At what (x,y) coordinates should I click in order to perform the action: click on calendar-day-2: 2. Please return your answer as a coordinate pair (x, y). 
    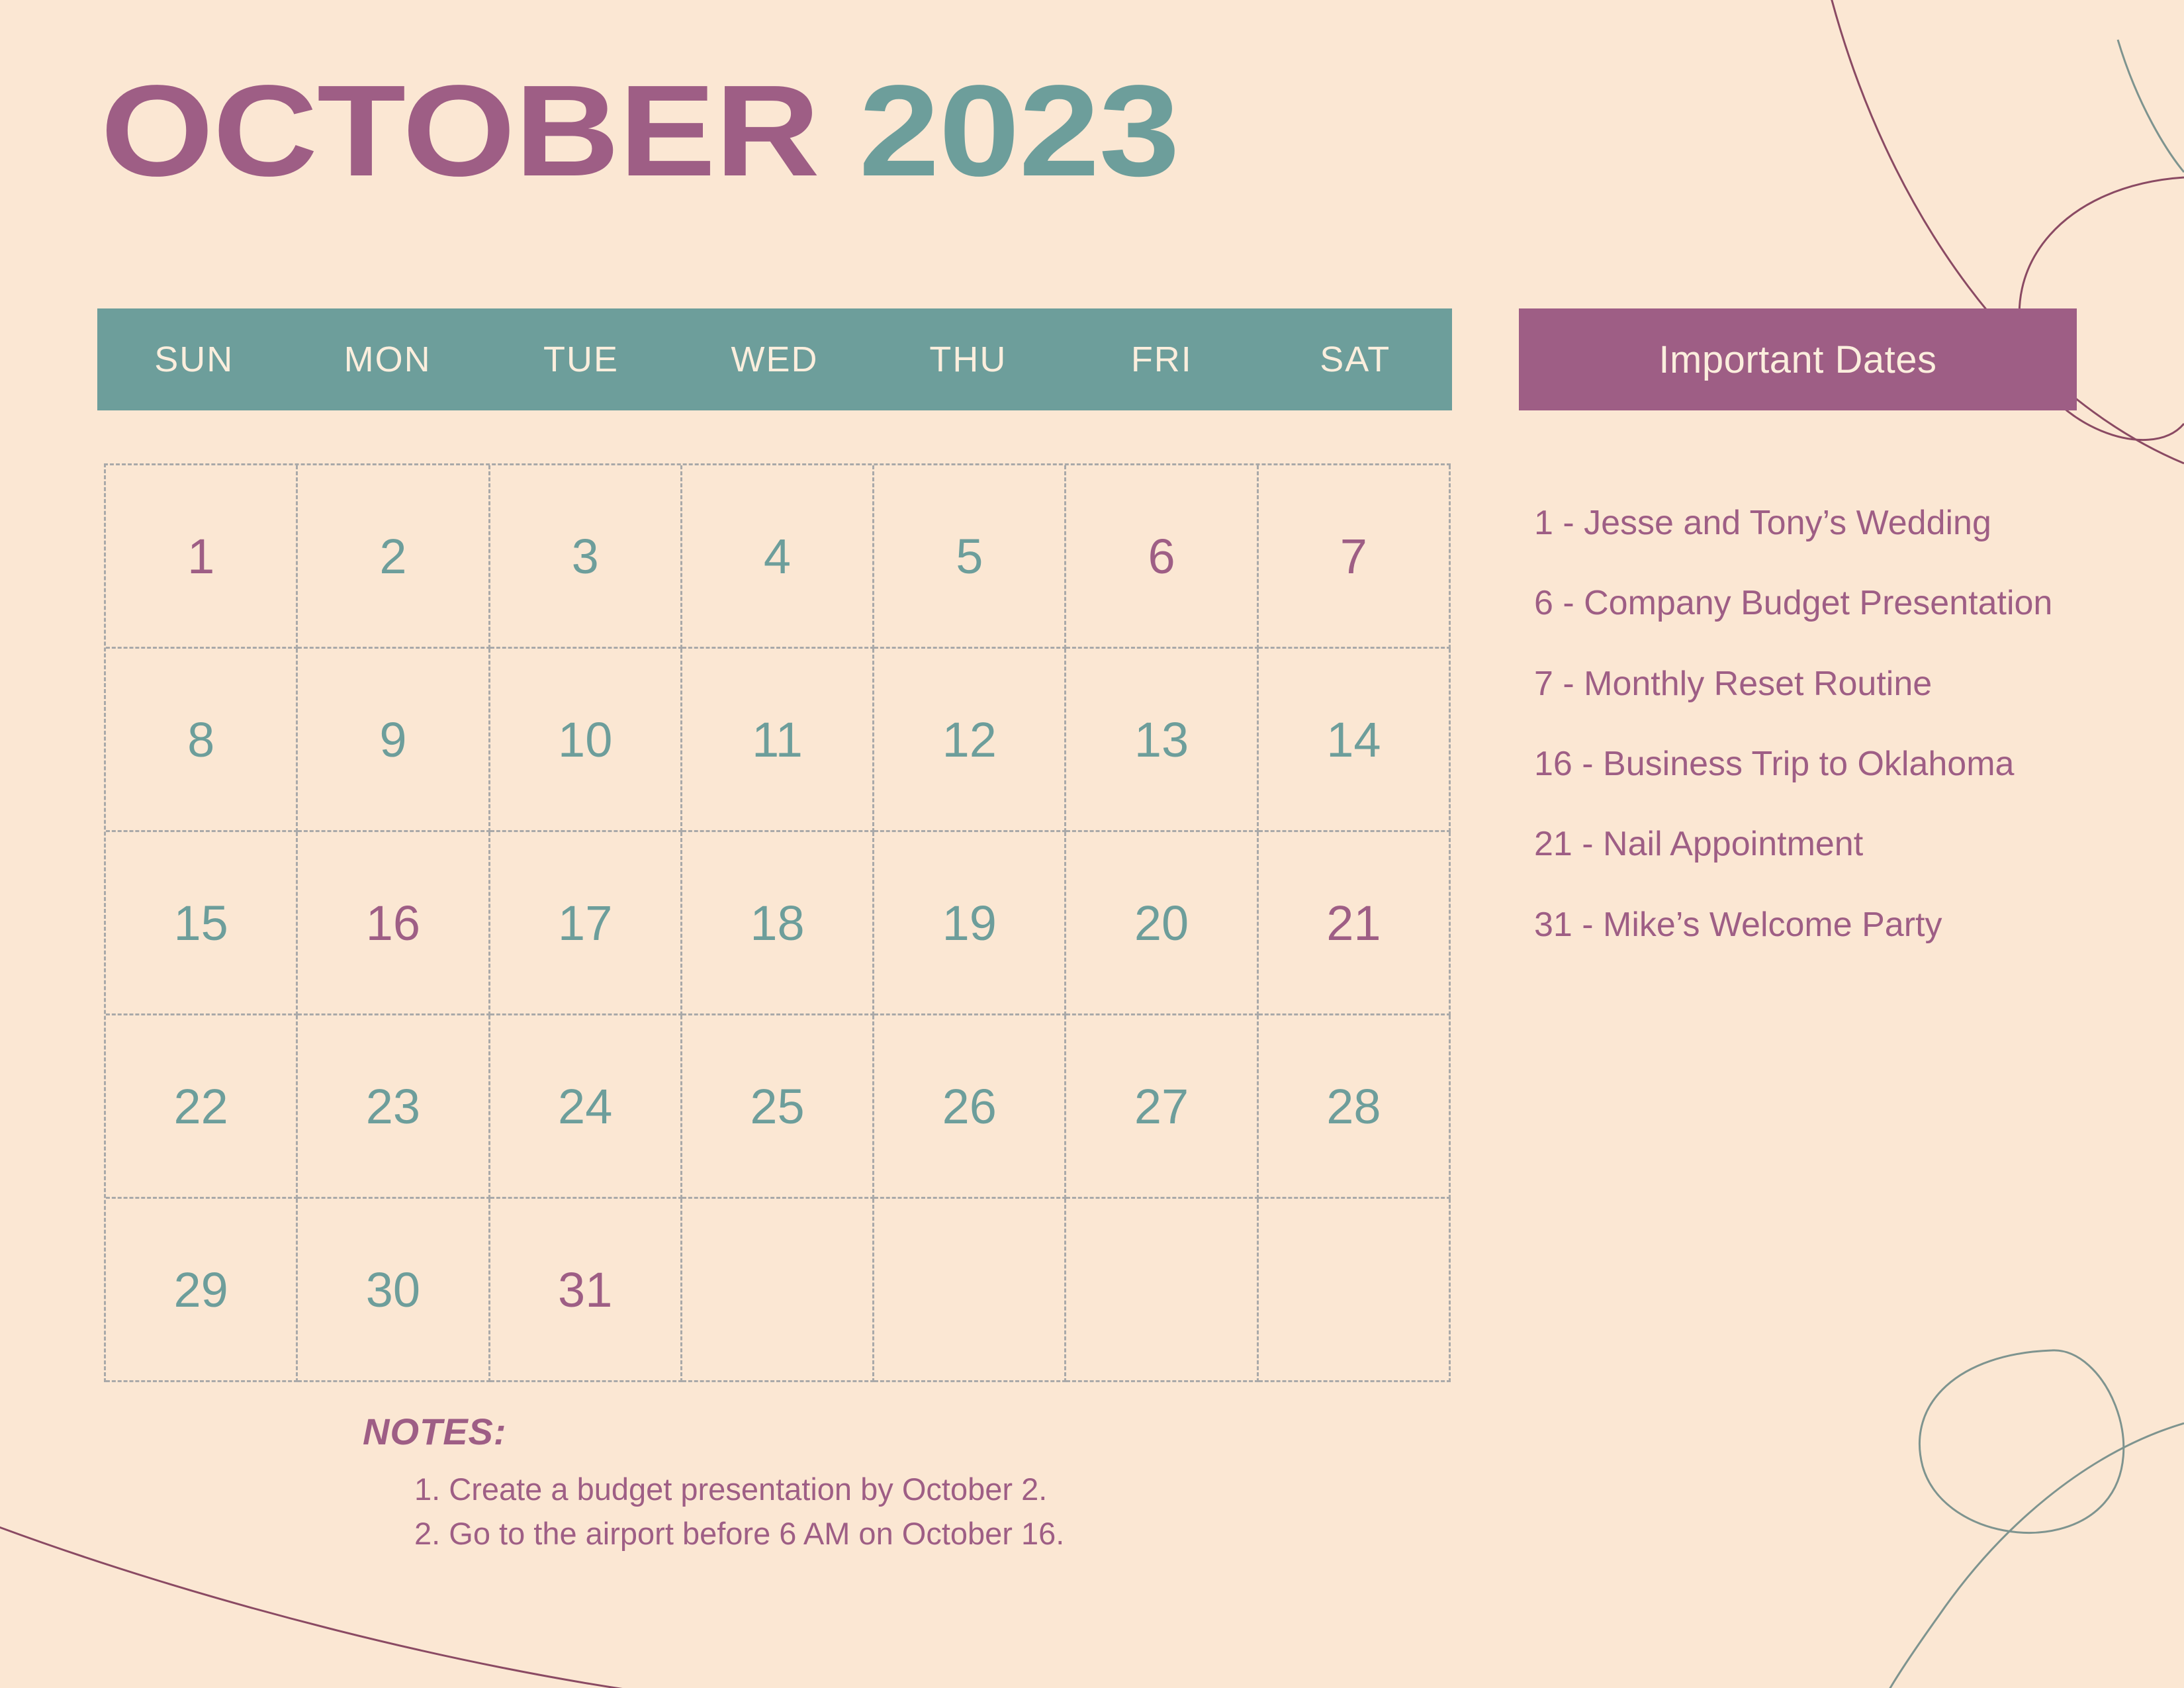
    Looking at the image, I should click on (394, 557).